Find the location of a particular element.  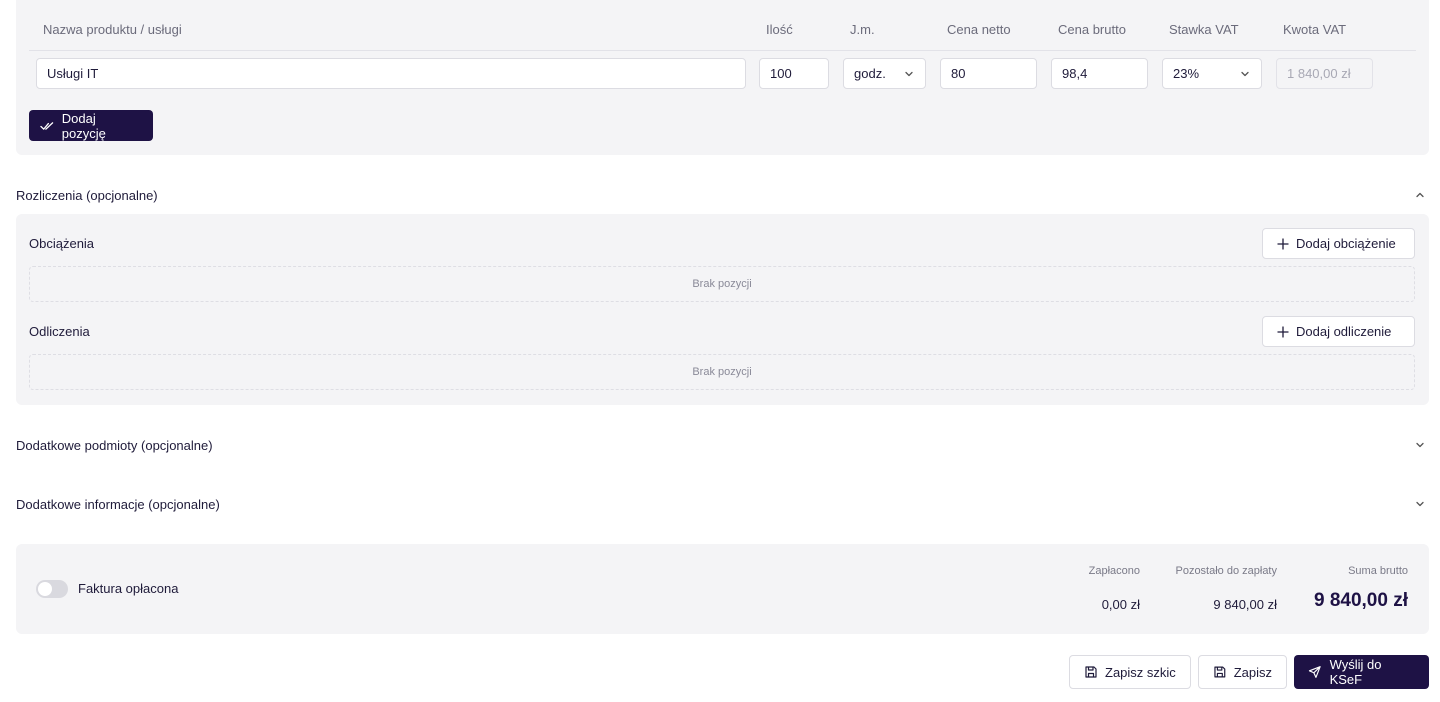

item-qty-input: 100 is located at coordinates (794, 73).